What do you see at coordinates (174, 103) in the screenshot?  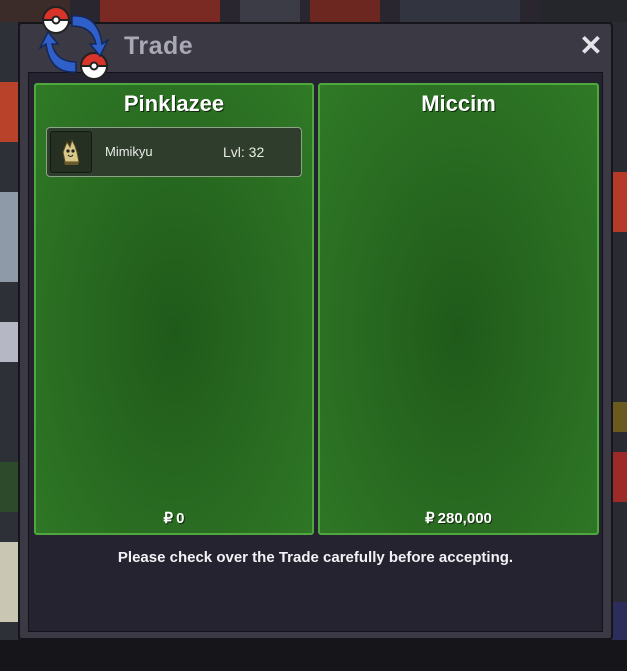 I see `player-name: Pinklazee` at bounding box center [174, 103].